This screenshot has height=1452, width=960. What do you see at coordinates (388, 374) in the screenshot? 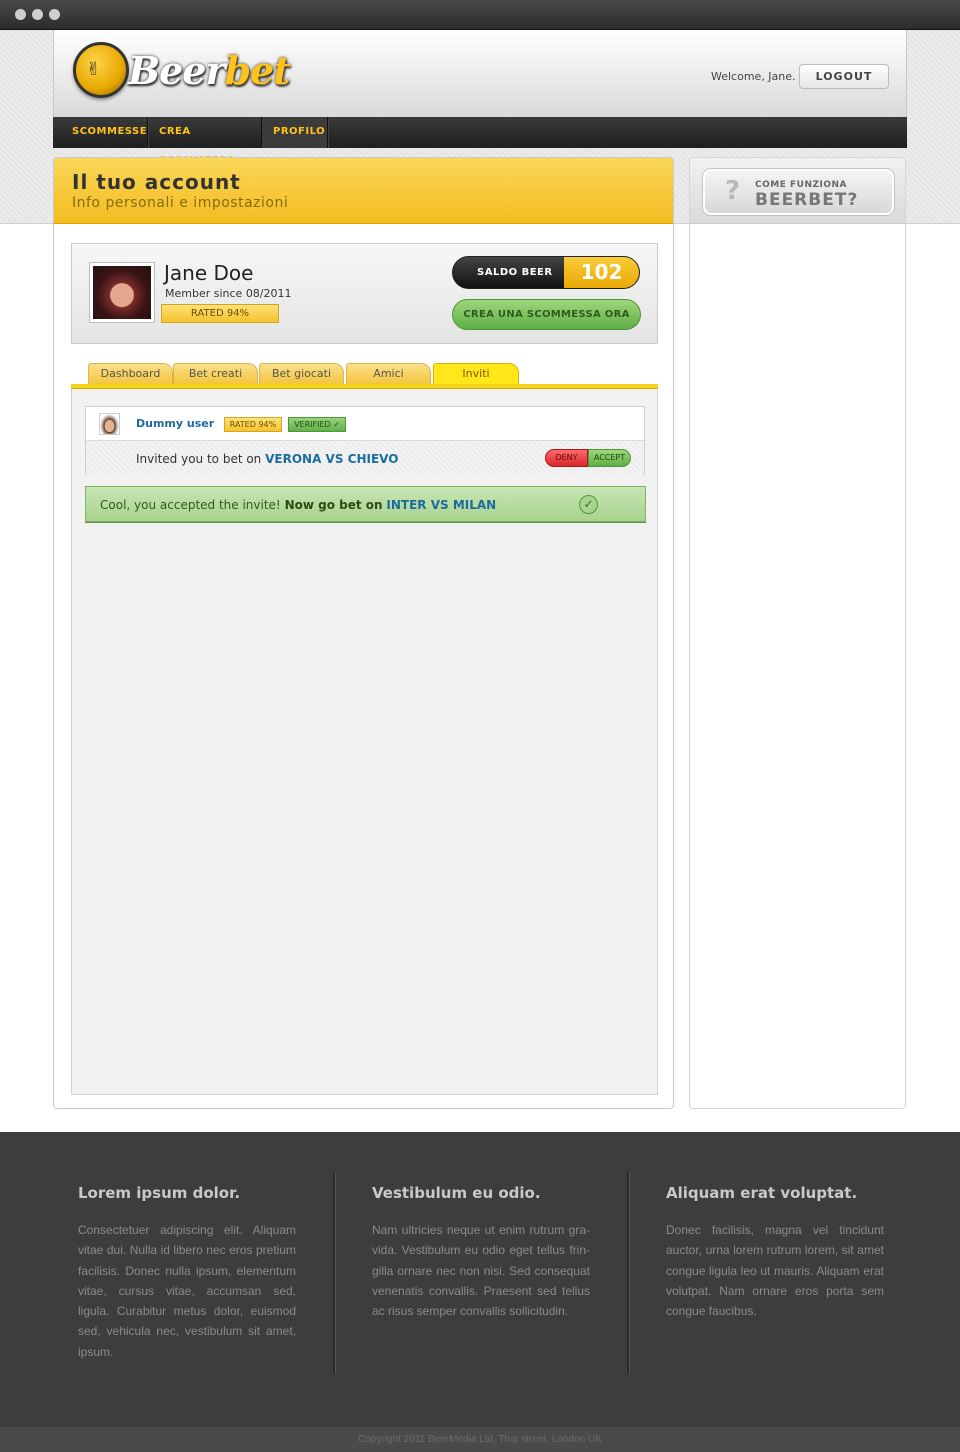
I see `tab-amici: Amici` at bounding box center [388, 374].